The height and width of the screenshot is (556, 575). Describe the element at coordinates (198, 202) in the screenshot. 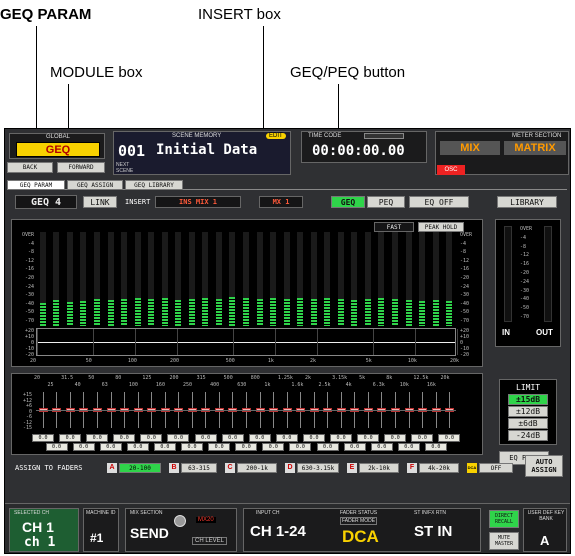

I see `insert-source-box: INS MIX 1` at that location.